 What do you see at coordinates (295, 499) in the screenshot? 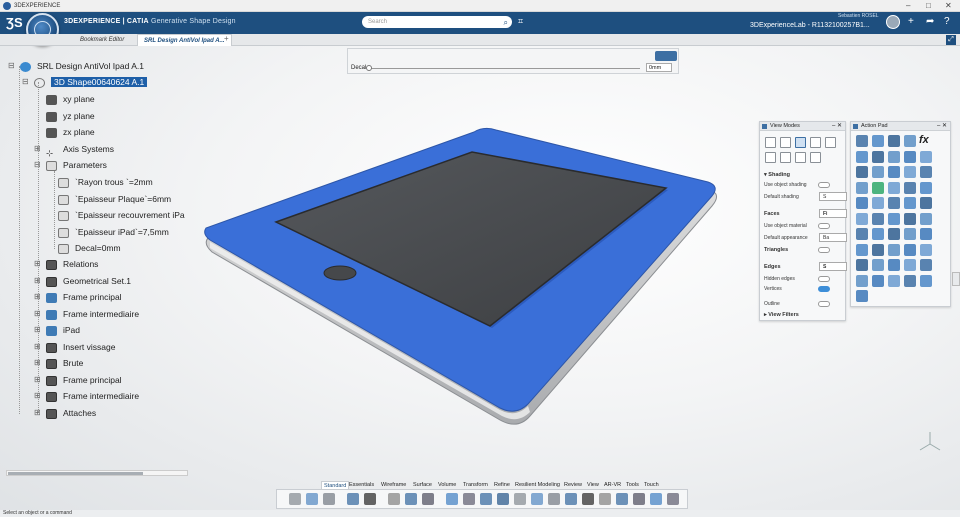
I see `cut-icon` at bounding box center [295, 499].